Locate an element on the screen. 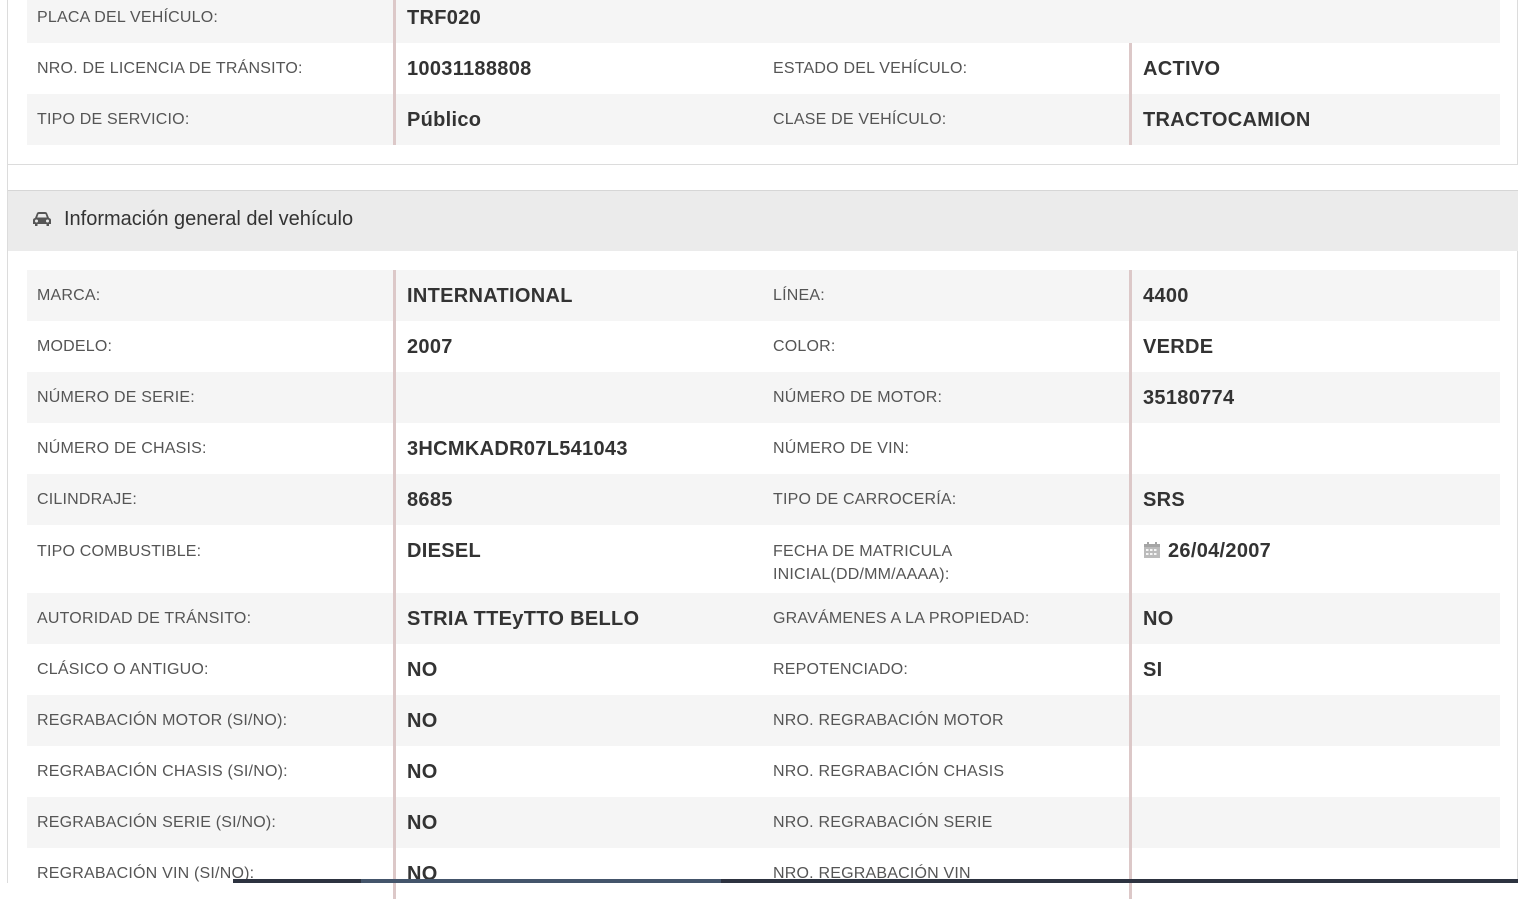 This screenshot has width=1518, height=899. field-label: REGRABACIÓN SERIE (SI/NO): is located at coordinates (157, 822).